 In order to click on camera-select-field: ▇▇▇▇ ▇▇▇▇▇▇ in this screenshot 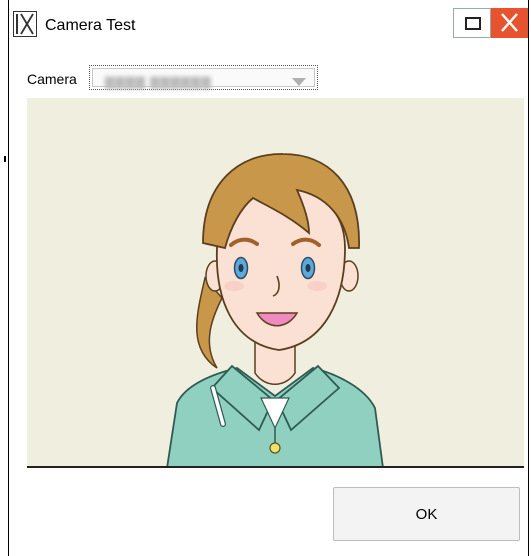, I will do `click(203, 78)`.